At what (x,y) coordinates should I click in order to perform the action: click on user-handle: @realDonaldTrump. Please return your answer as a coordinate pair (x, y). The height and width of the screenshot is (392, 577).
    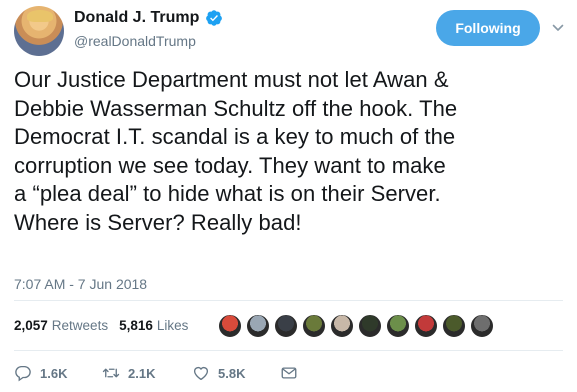
    Looking at the image, I should click on (135, 41).